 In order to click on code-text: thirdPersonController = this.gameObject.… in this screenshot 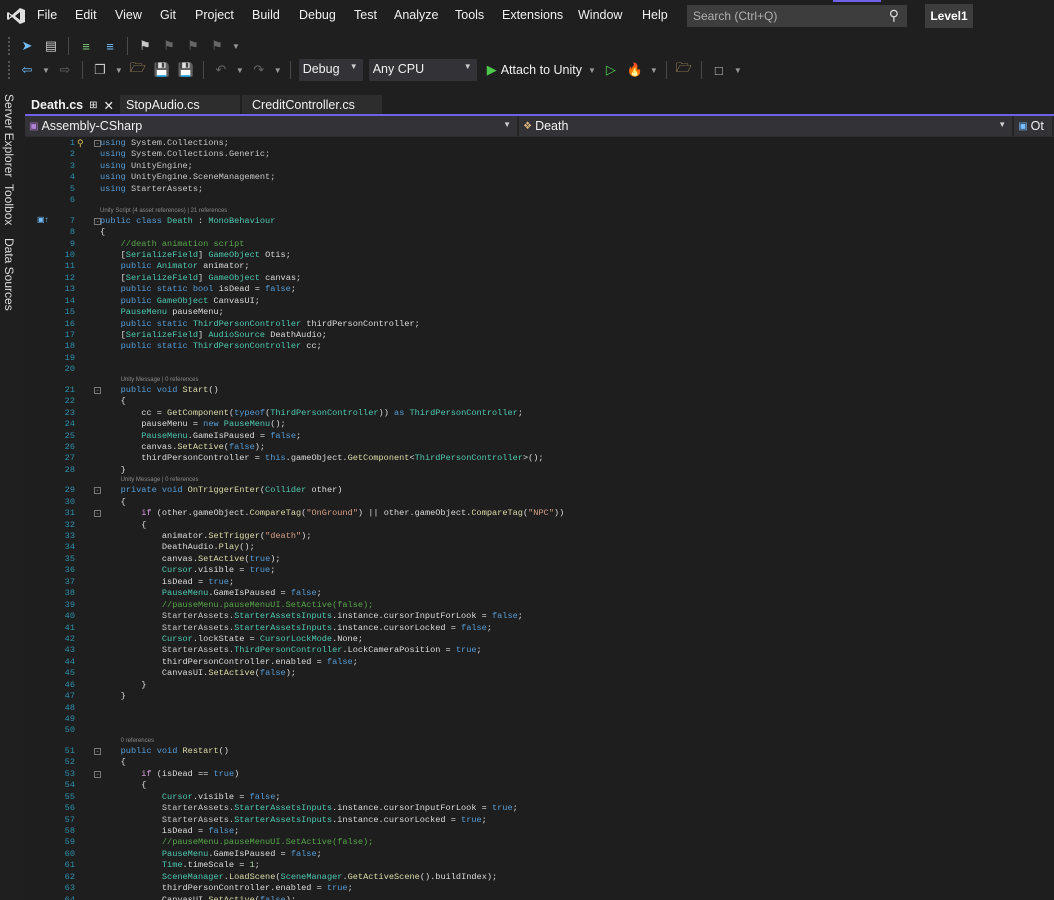, I will do `click(322, 458)`.